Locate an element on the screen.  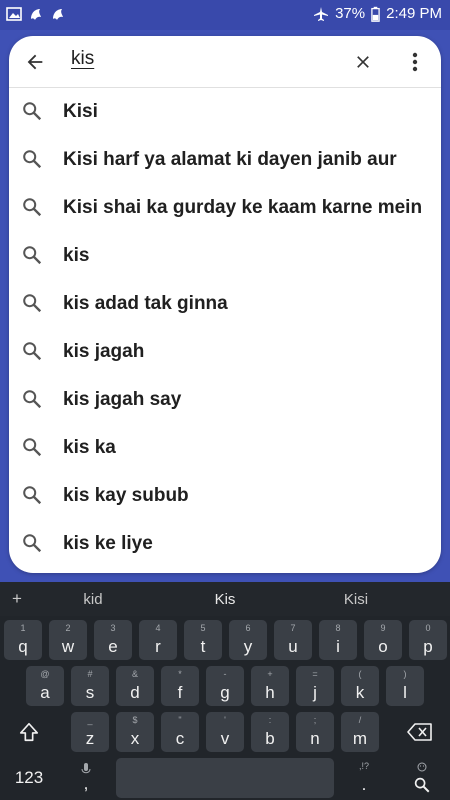
key-e: 3e is located at coordinates (113, 640).